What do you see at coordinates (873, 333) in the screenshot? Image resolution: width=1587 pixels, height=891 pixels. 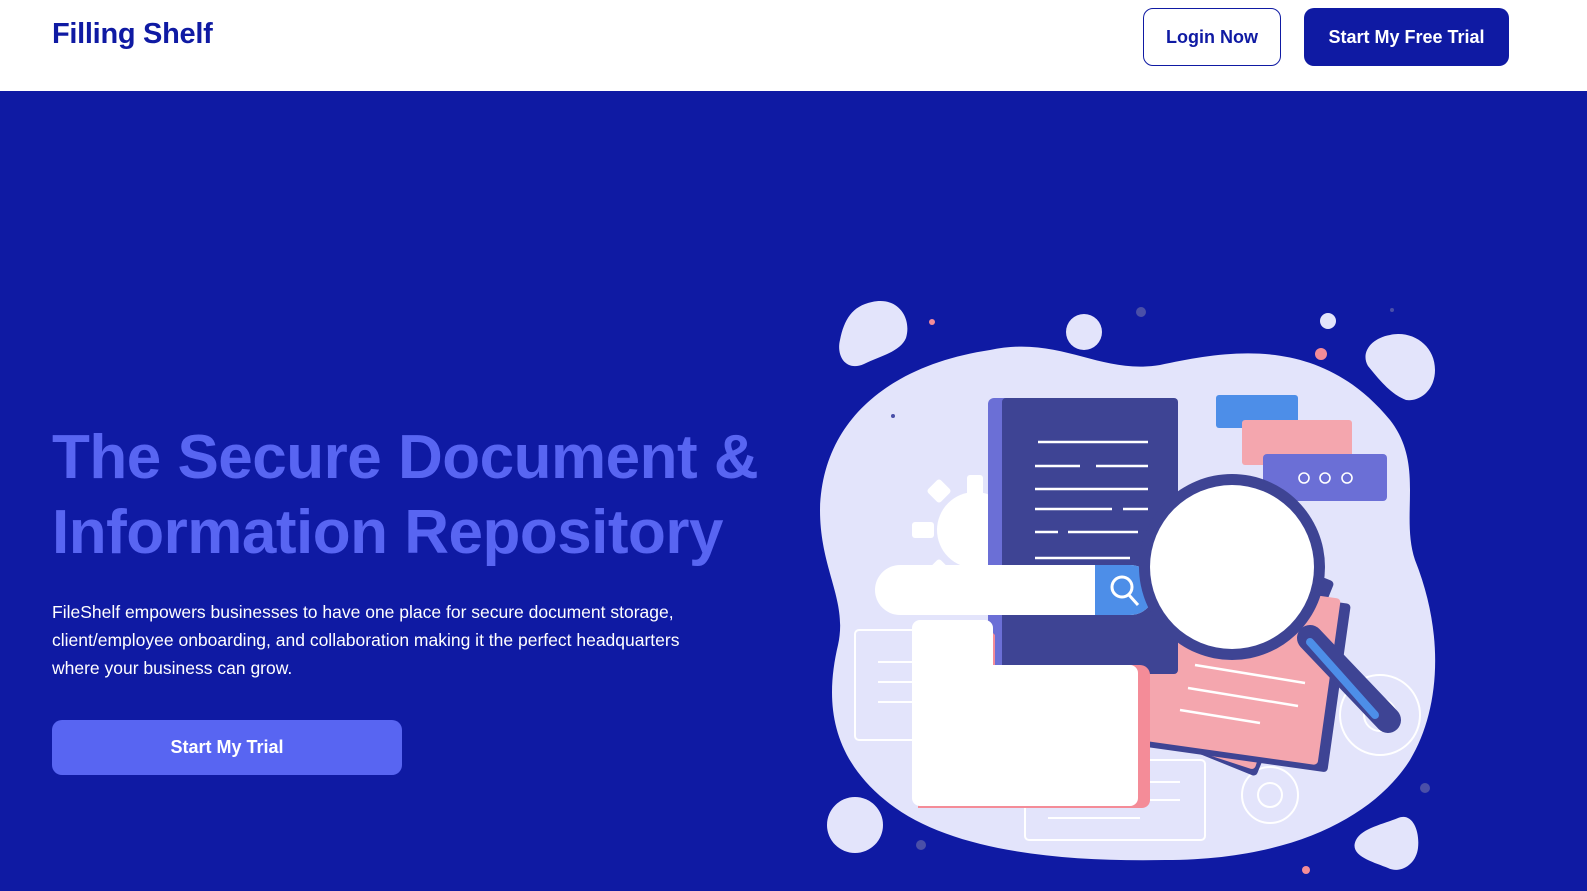 I see `decor-blob-top-left` at bounding box center [873, 333].